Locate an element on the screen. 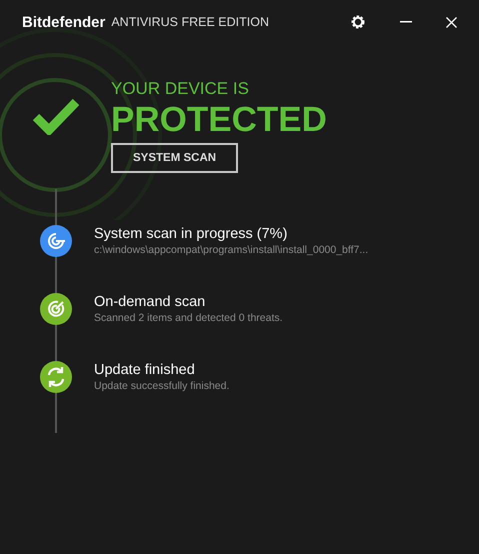  settings-icon is located at coordinates (358, 22).